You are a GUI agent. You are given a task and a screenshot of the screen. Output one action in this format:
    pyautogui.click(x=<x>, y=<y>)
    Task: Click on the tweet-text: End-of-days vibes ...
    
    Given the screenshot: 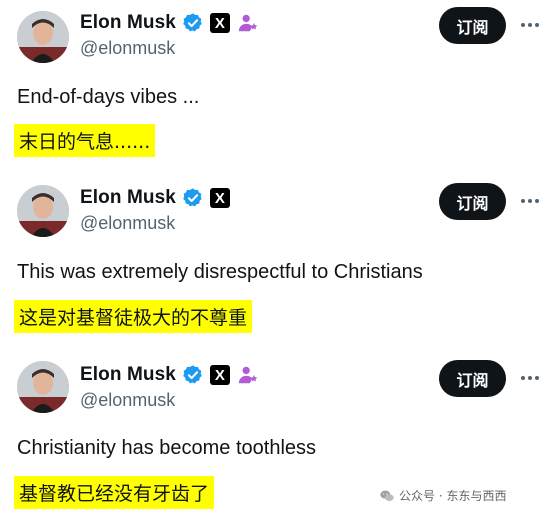 What is the action you would take?
    pyautogui.click(x=108, y=97)
    